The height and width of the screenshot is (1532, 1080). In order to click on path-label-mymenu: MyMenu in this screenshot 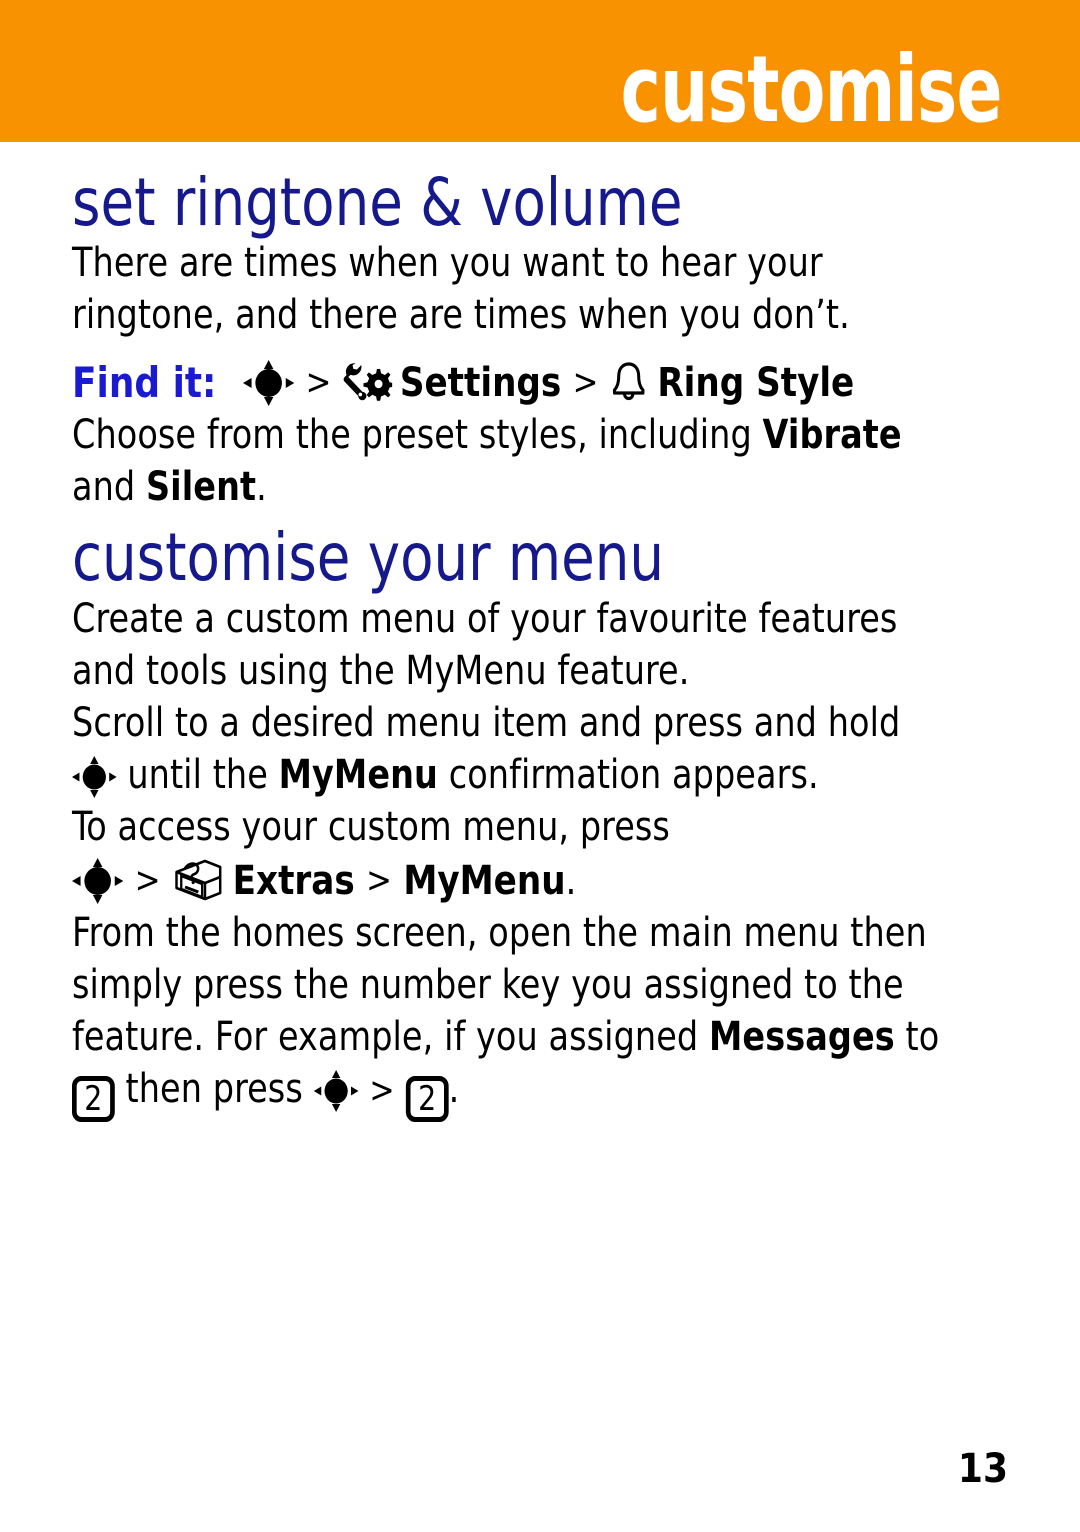, I will do `click(484, 880)`.